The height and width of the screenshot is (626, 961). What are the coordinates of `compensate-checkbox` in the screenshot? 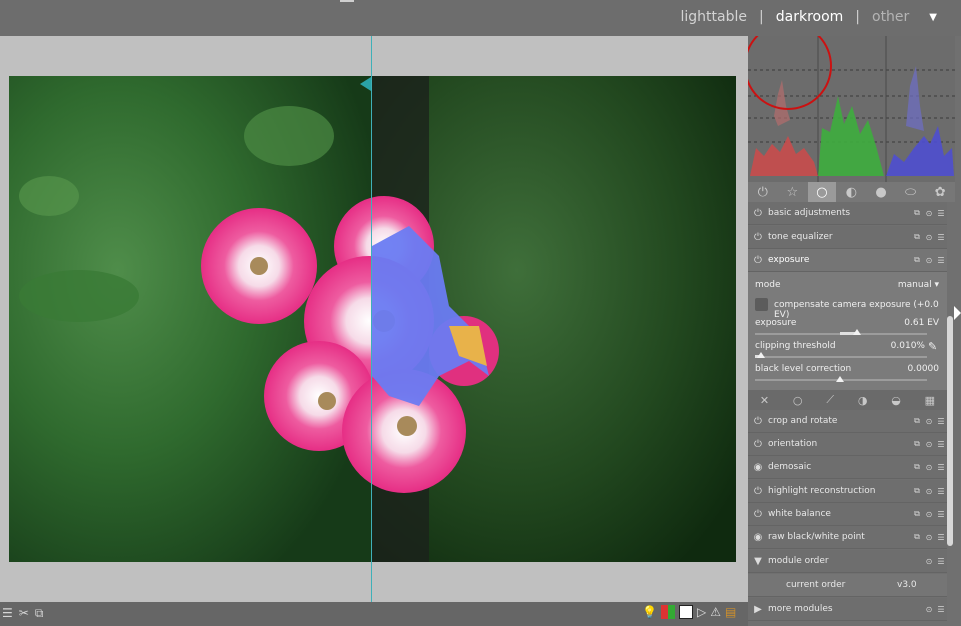 It's located at (761, 304).